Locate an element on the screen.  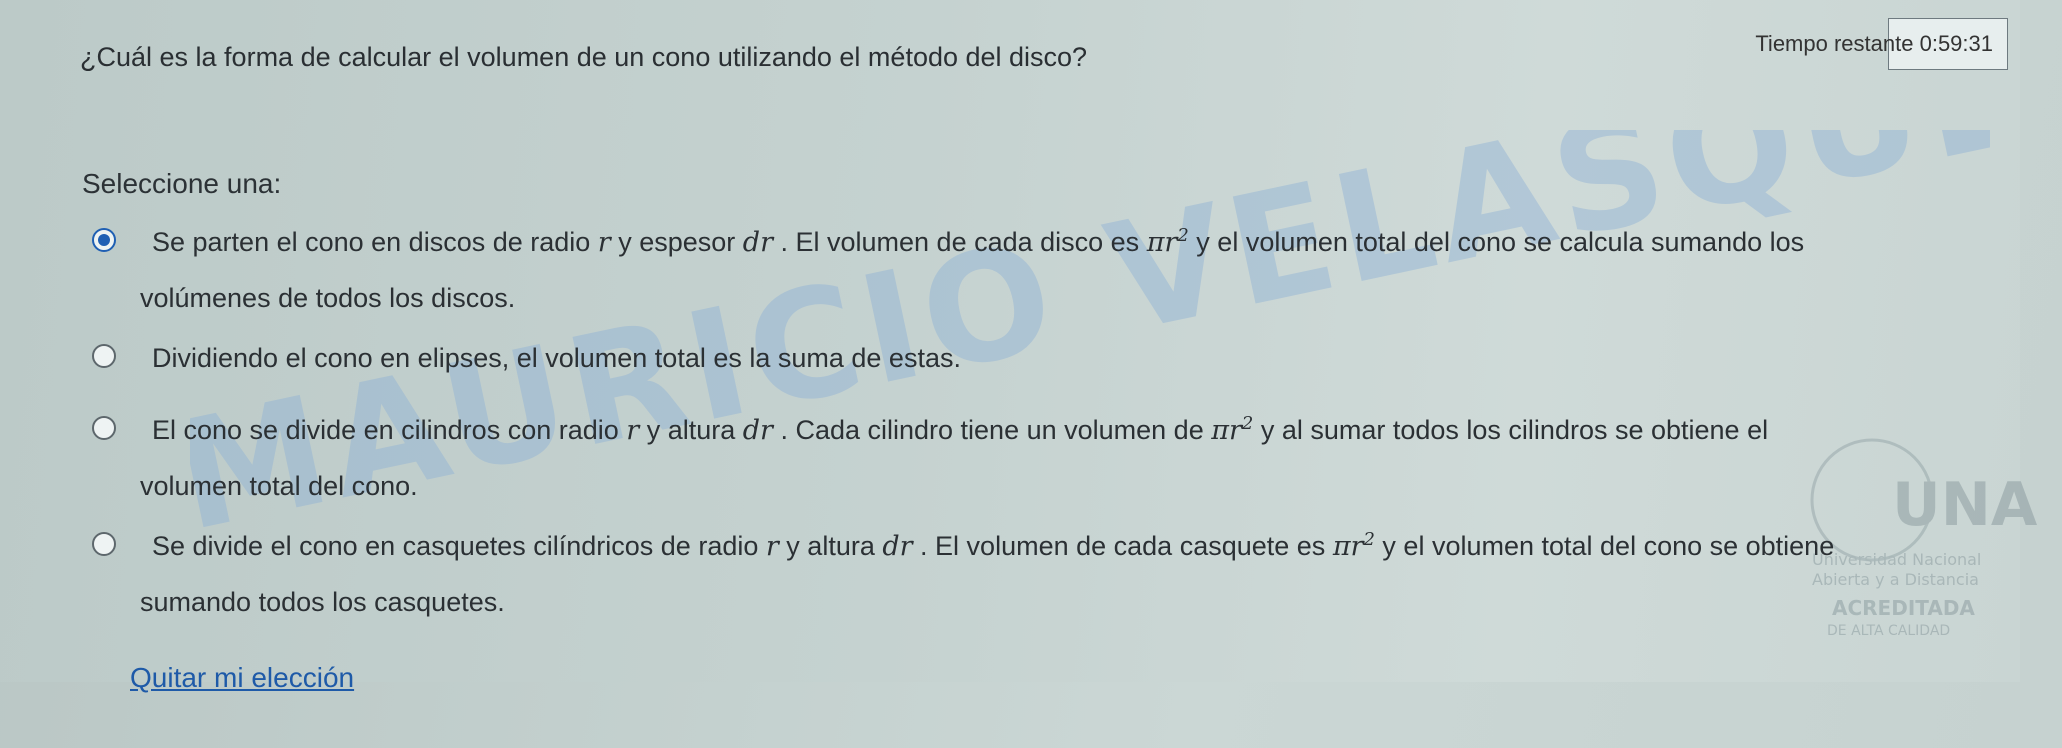
timer-value: 0:59:31 is located at coordinates (1956, 43).